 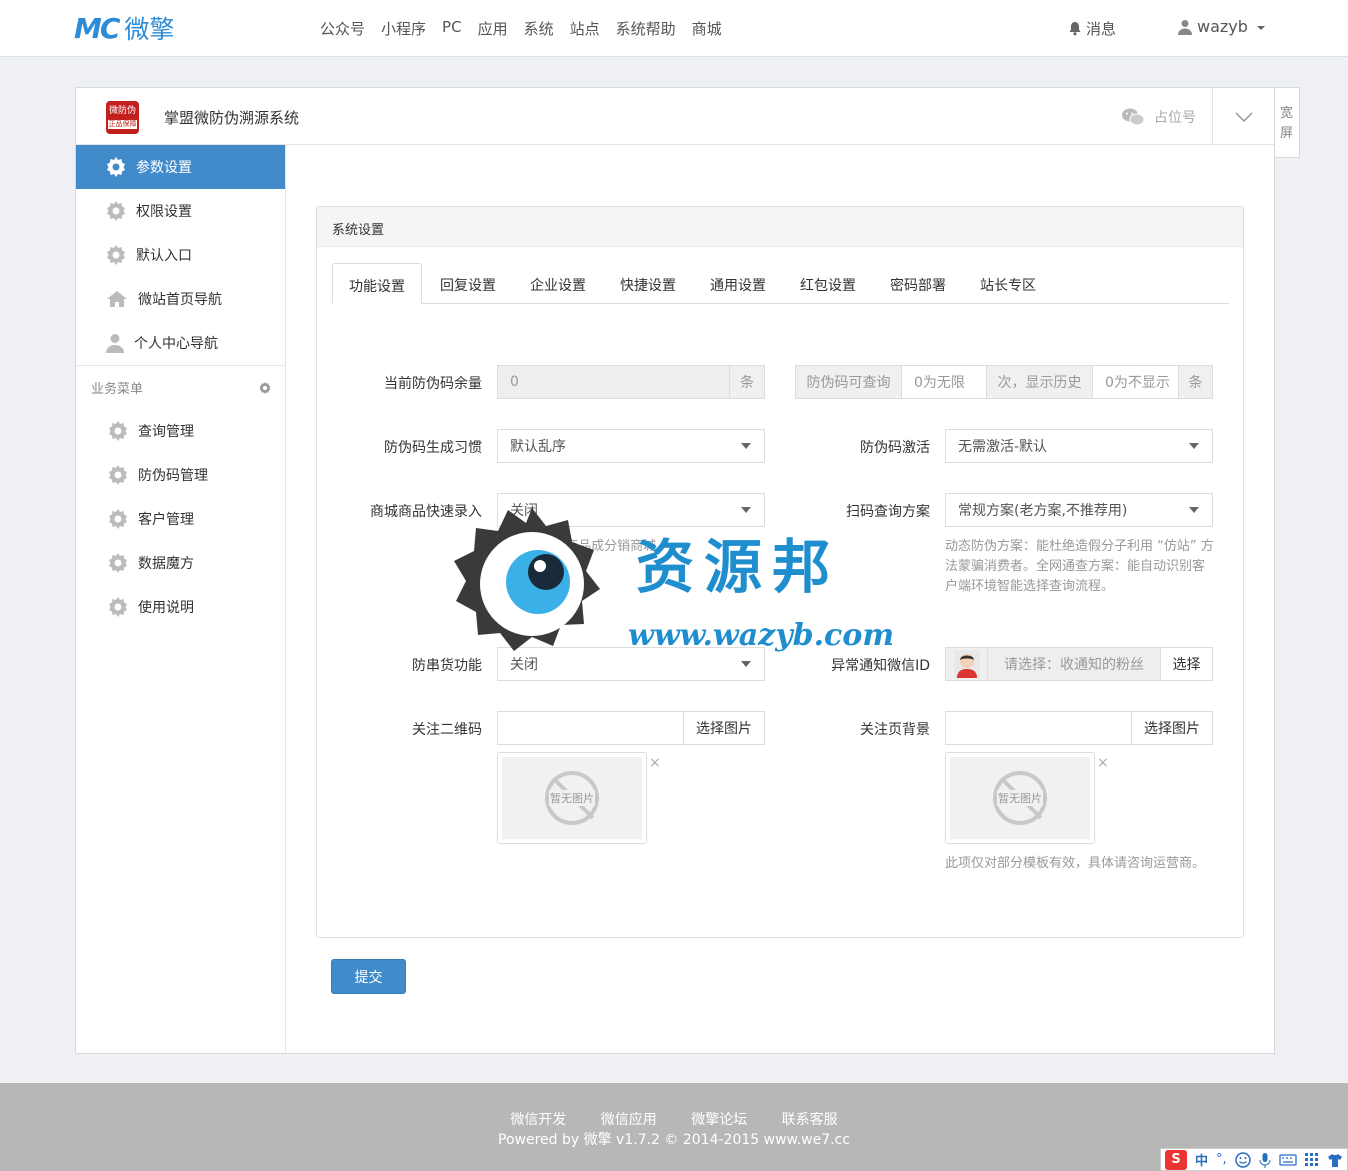 I want to click on nav-item-site: 站点, so click(x=585, y=28).